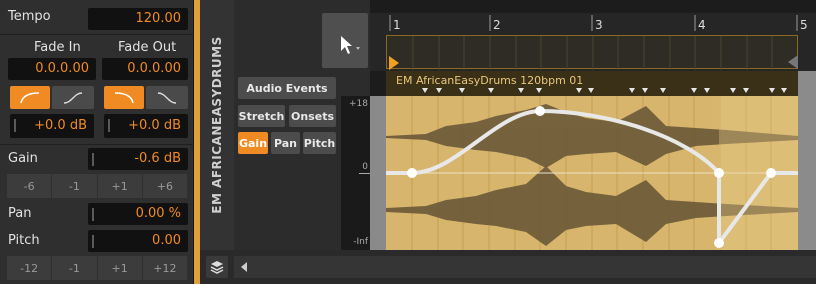 Image resolution: width=816 pixels, height=284 pixels. What do you see at coordinates (358, 104) in the screenshot?
I see `scale-top-label: +18` at bounding box center [358, 104].